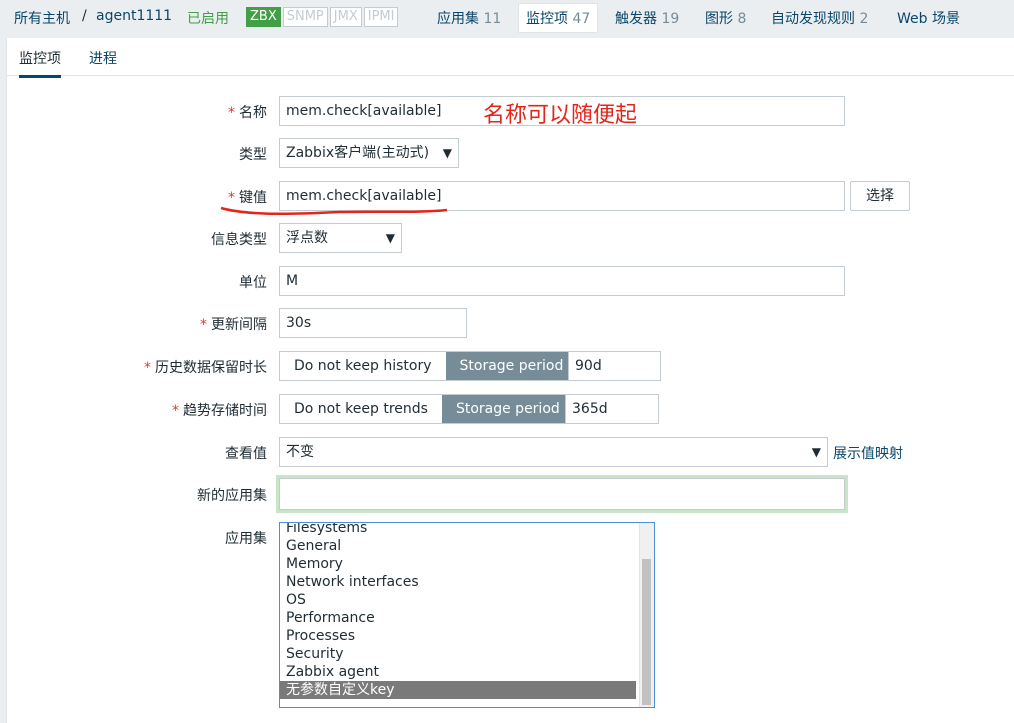  I want to click on breadcrumb-all-hosts: 所有主机, so click(42, 18).